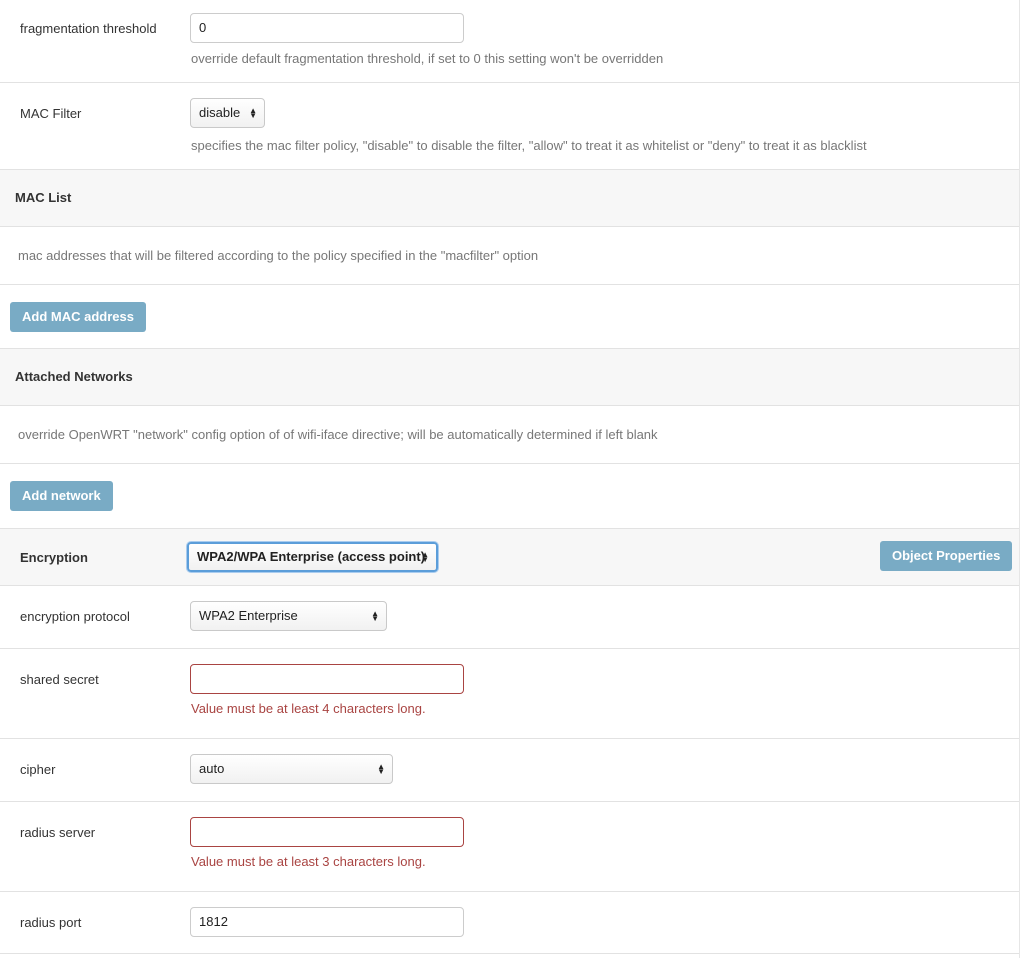  What do you see at coordinates (43, 197) in the screenshot?
I see `mac-list-header: MAC List` at bounding box center [43, 197].